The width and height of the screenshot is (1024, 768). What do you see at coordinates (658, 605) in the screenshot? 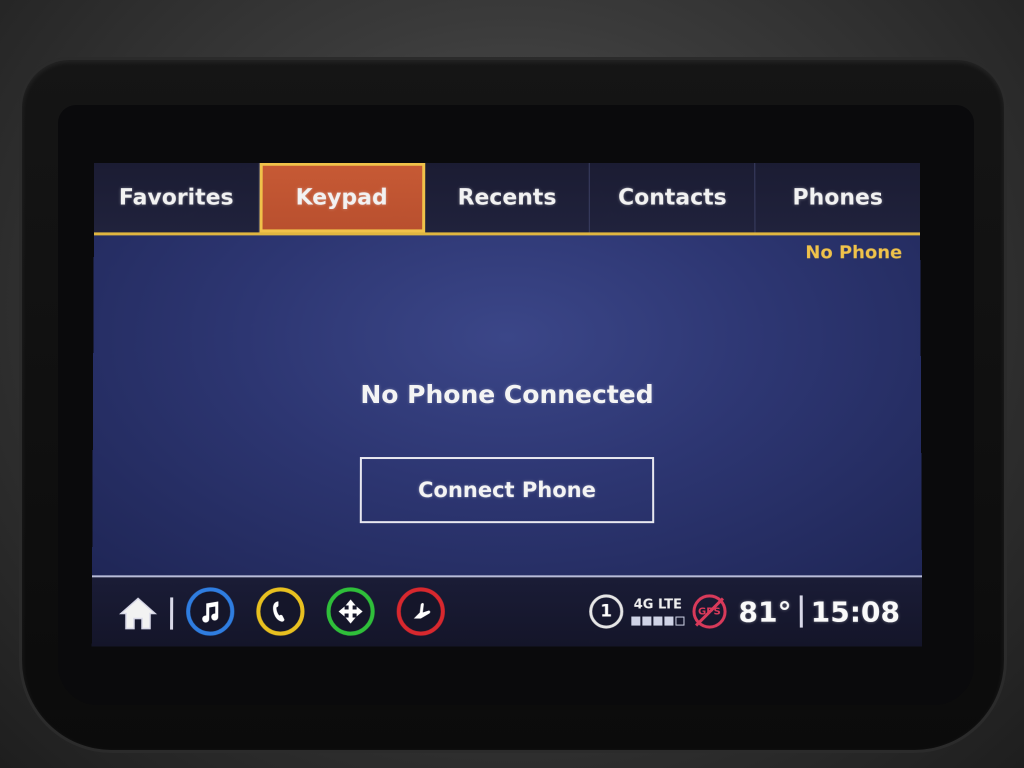
I see `network-type-label: 4G LTE` at bounding box center [658, 605].